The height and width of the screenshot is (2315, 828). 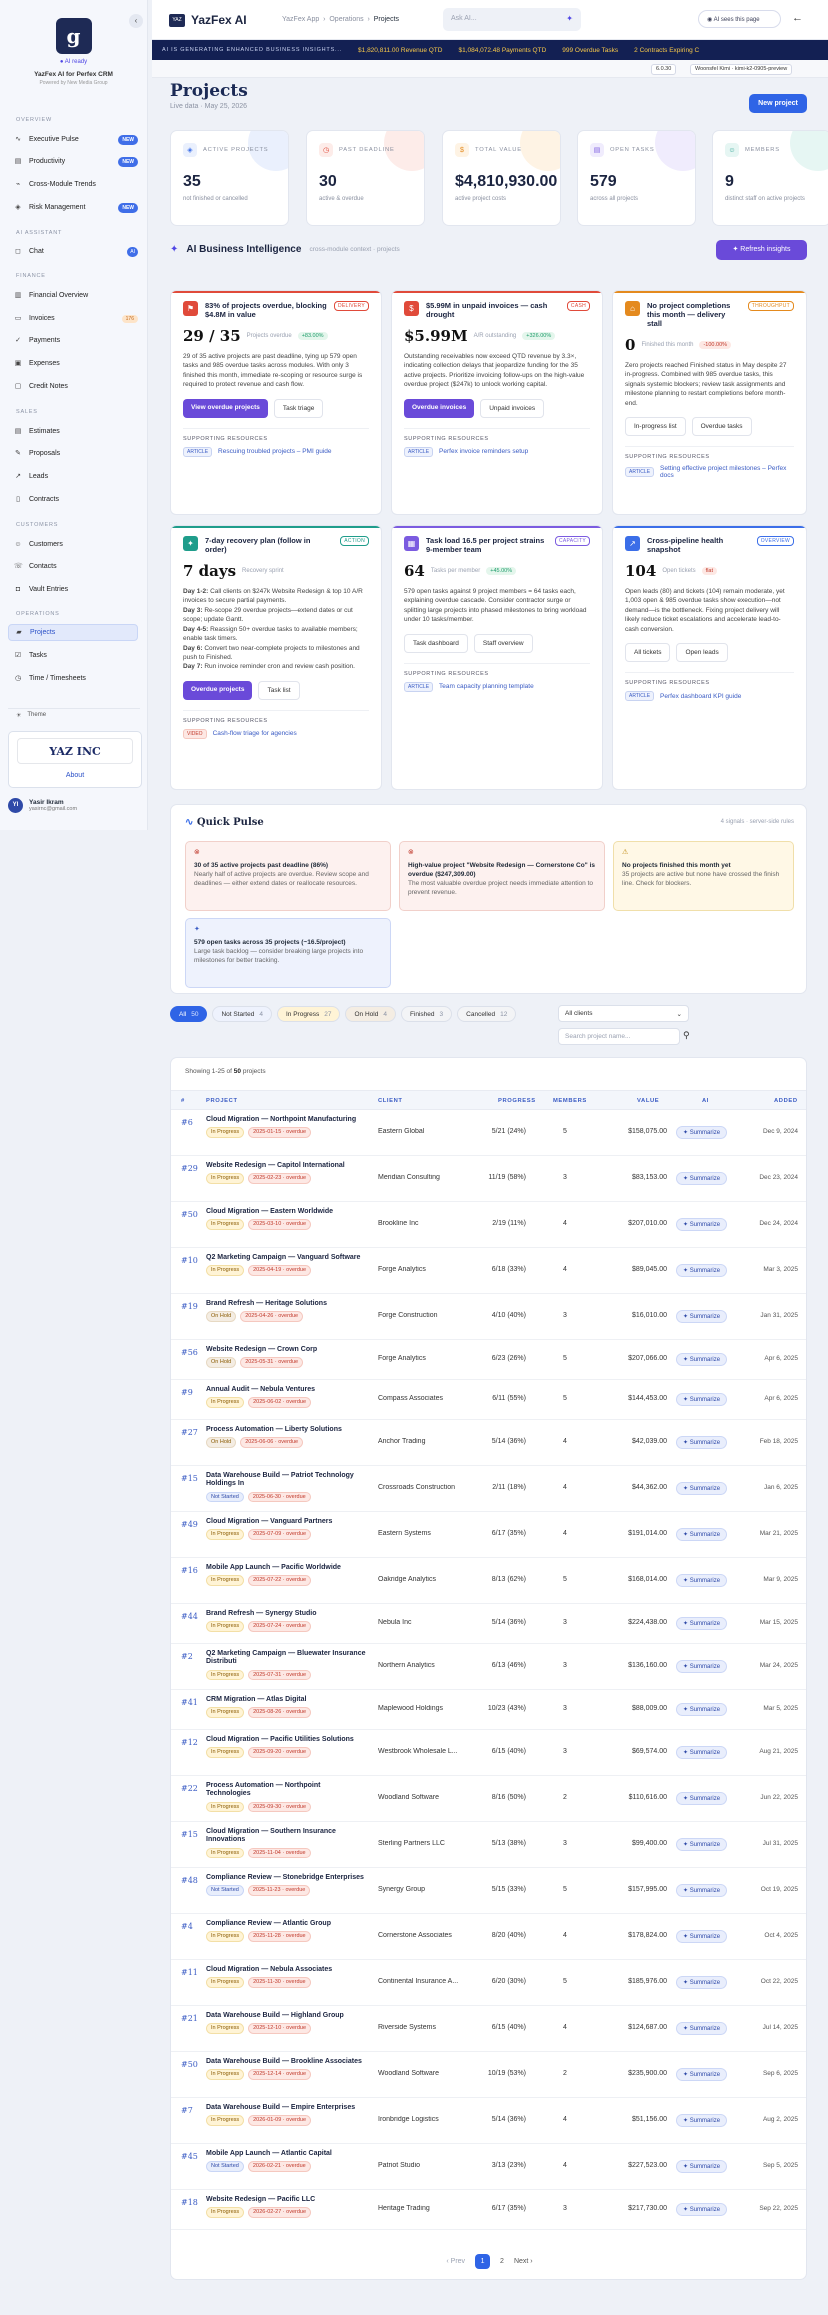 What do you see at coordinates (73, 431) in the screenshot?
I see `sidebar-item-estimates: ▤ Estimates` at bounding box center [73, 431].